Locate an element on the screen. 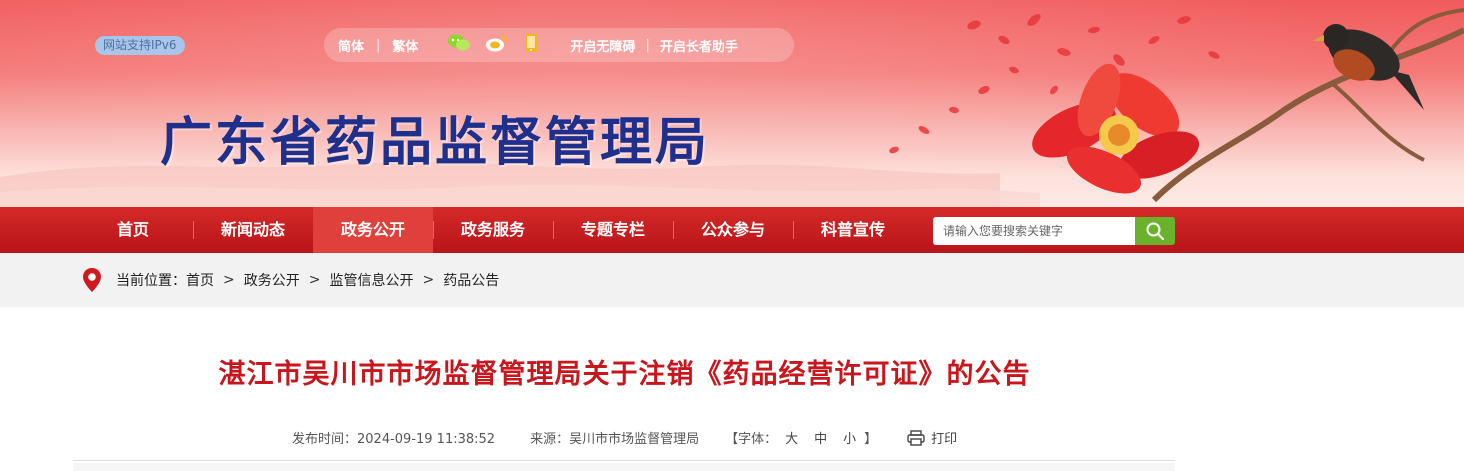  nav-item-topics: 专题专栏 is located at coordinates (613, 230).